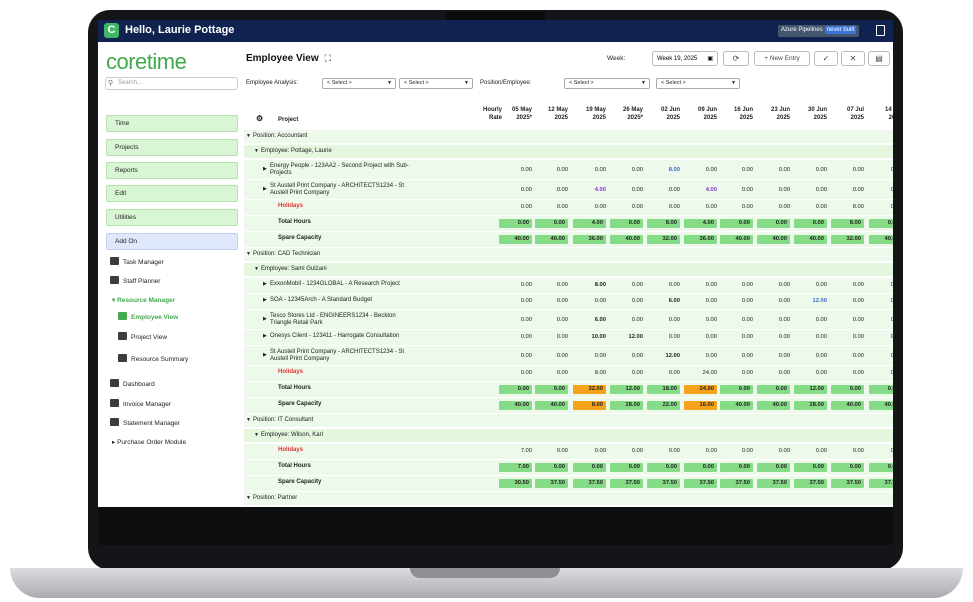 The image size is (973, 602). I want to click on sidebar-item-task-manager: Task Manager, so click(137, 261).